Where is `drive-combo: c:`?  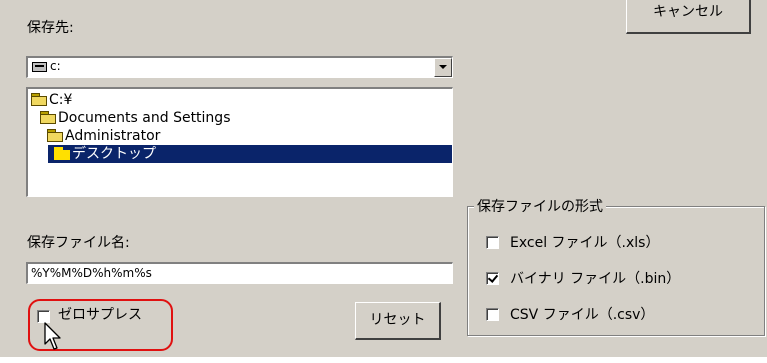
drive-combo: c: is located at coordinates (239, 67).